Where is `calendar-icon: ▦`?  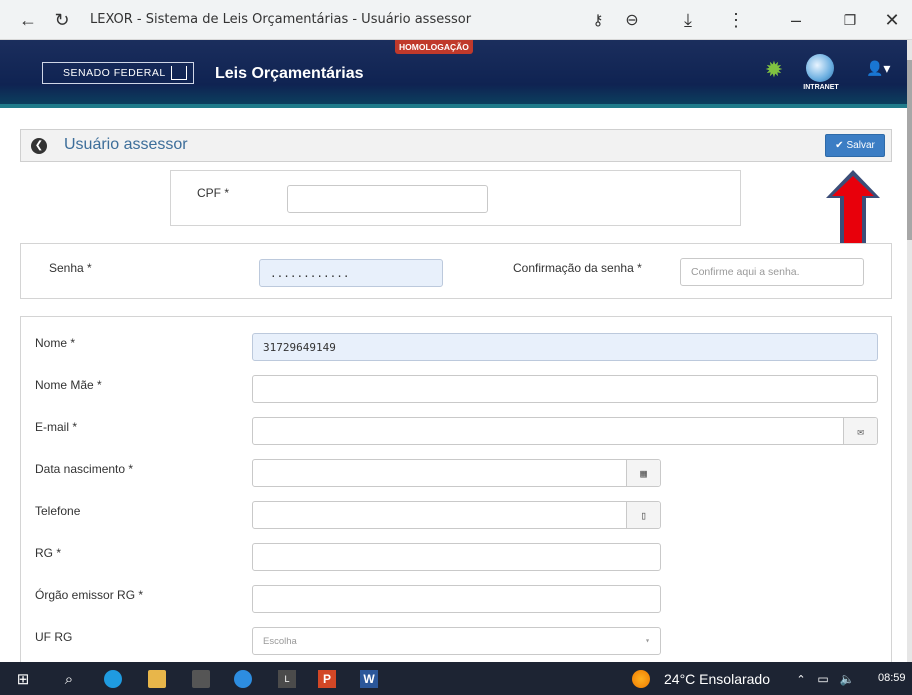 calendar-icon: ▦ is located at coordinates (643, 473).